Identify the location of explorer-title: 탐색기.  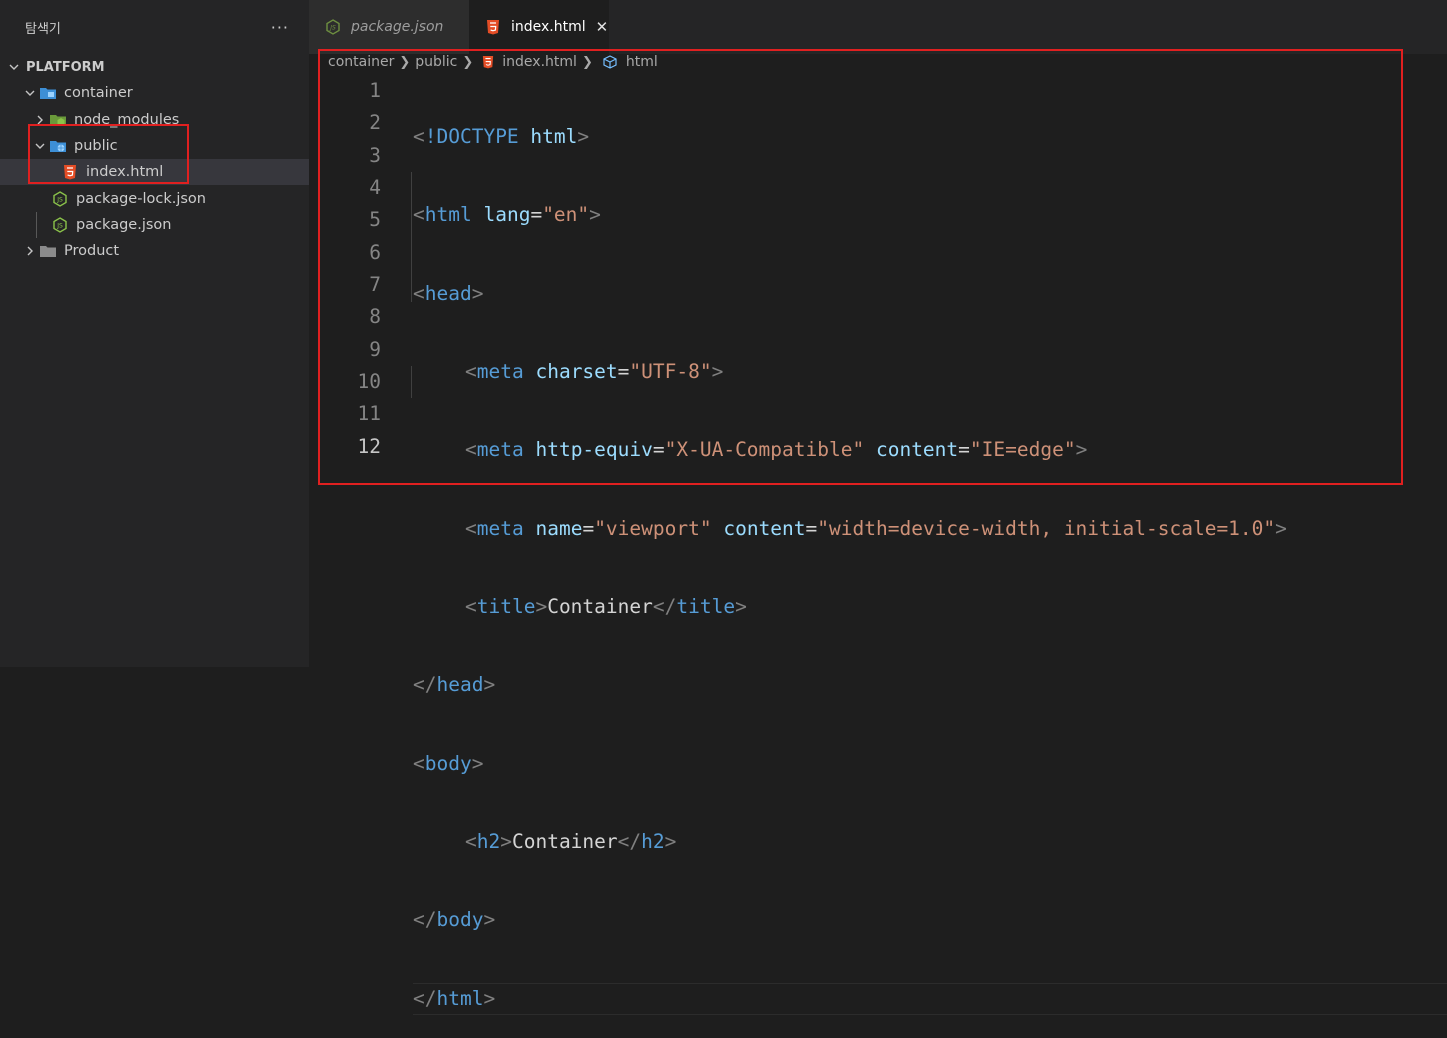
(43, 29).